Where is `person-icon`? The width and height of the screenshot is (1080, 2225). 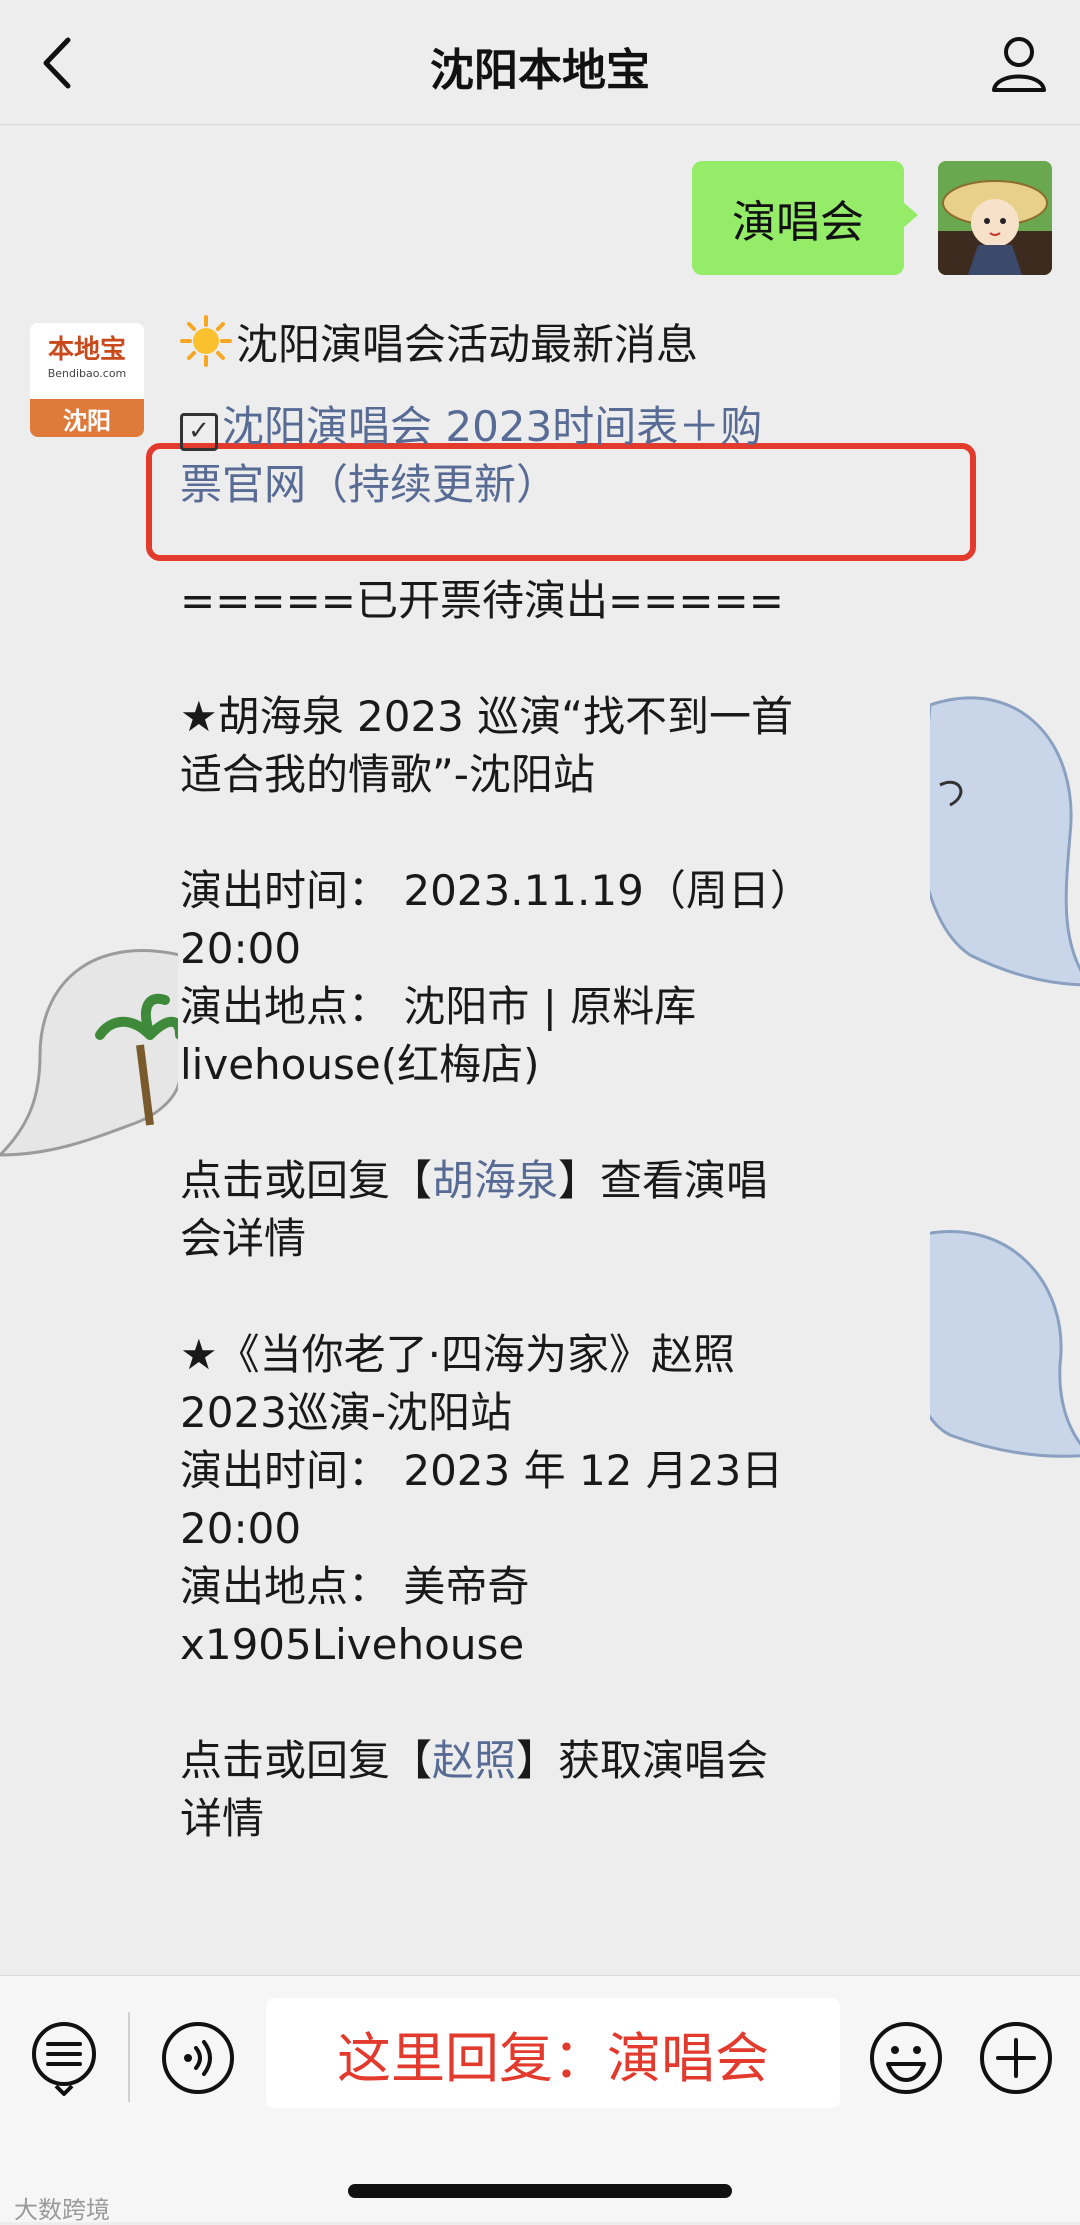 person-icon is located at coordinates (1019, 64).